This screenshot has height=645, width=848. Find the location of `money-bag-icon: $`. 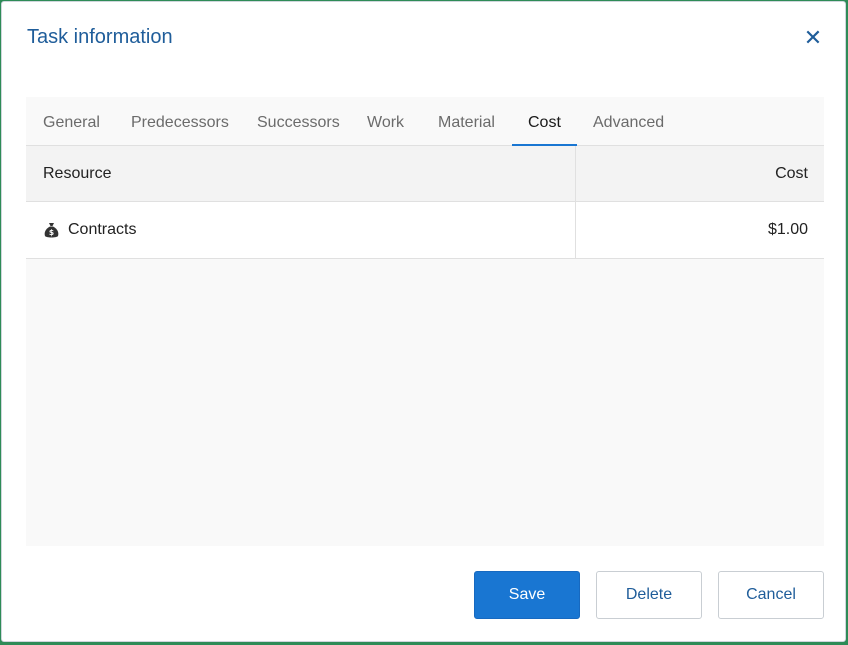

money-bag-icon: $ is located at coordinates (51, 229).